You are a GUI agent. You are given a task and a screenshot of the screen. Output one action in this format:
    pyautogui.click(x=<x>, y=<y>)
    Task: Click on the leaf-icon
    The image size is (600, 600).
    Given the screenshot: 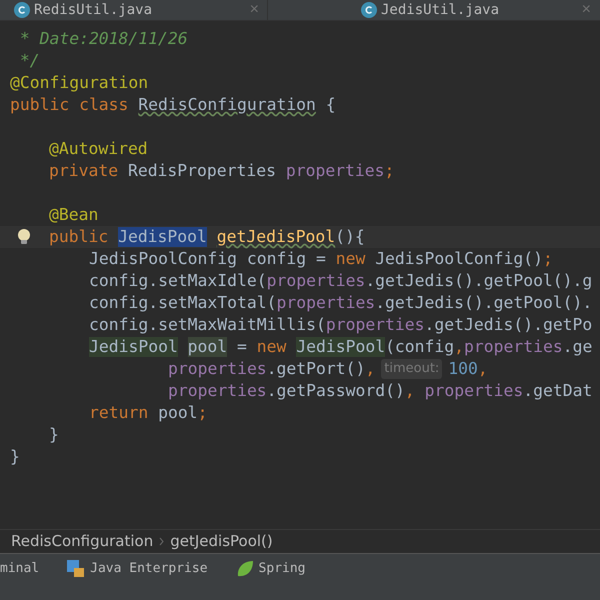 What is the action you would take?
    pyautogui.click(x=245, y=569)
    